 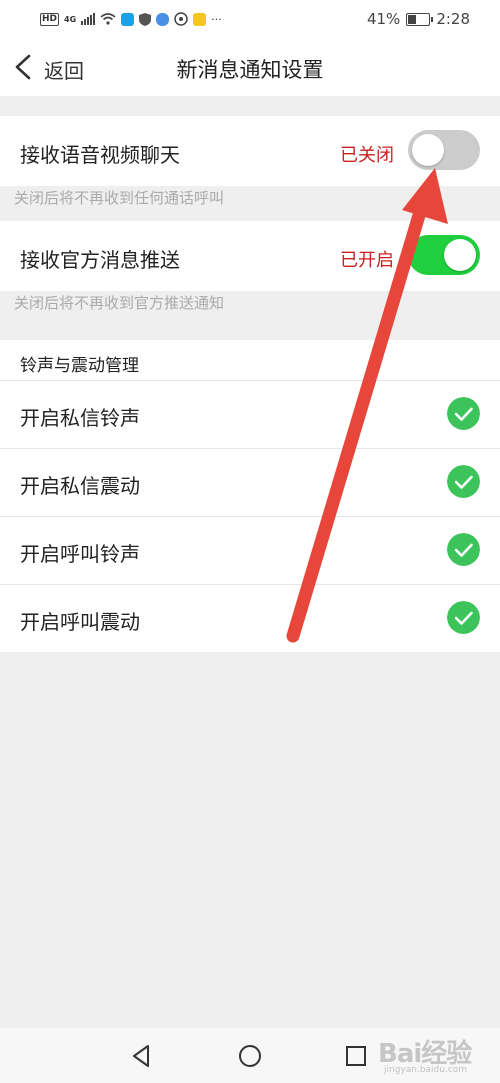 I want to click on hint-official-push: 关闭后将不再收到官方推送通知, so click(x=119, y=303).